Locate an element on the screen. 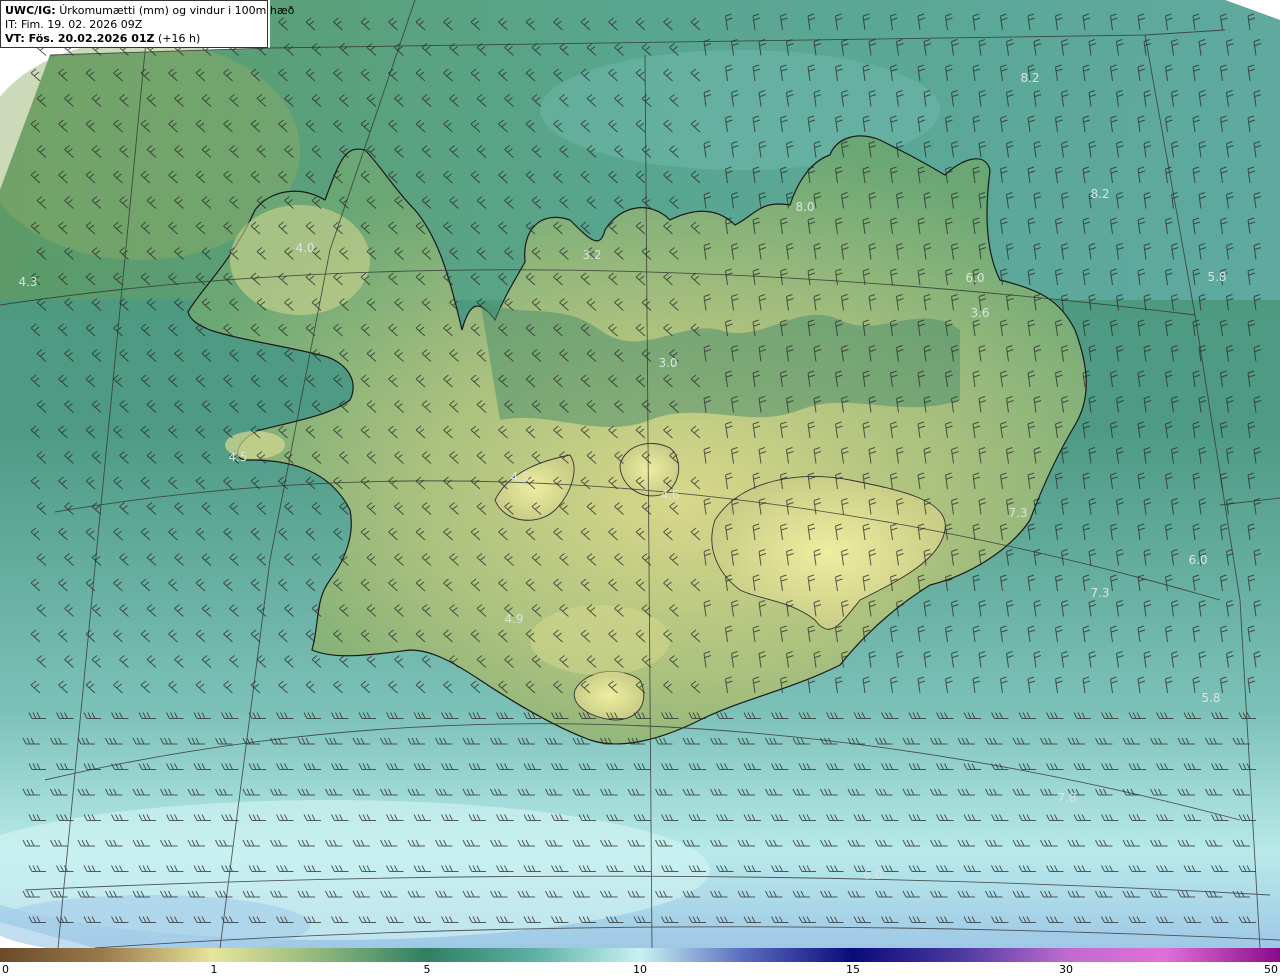 This screenshot has height=978, width=1280. map-value-label: 4.6 is located at coordinates (669, 495).